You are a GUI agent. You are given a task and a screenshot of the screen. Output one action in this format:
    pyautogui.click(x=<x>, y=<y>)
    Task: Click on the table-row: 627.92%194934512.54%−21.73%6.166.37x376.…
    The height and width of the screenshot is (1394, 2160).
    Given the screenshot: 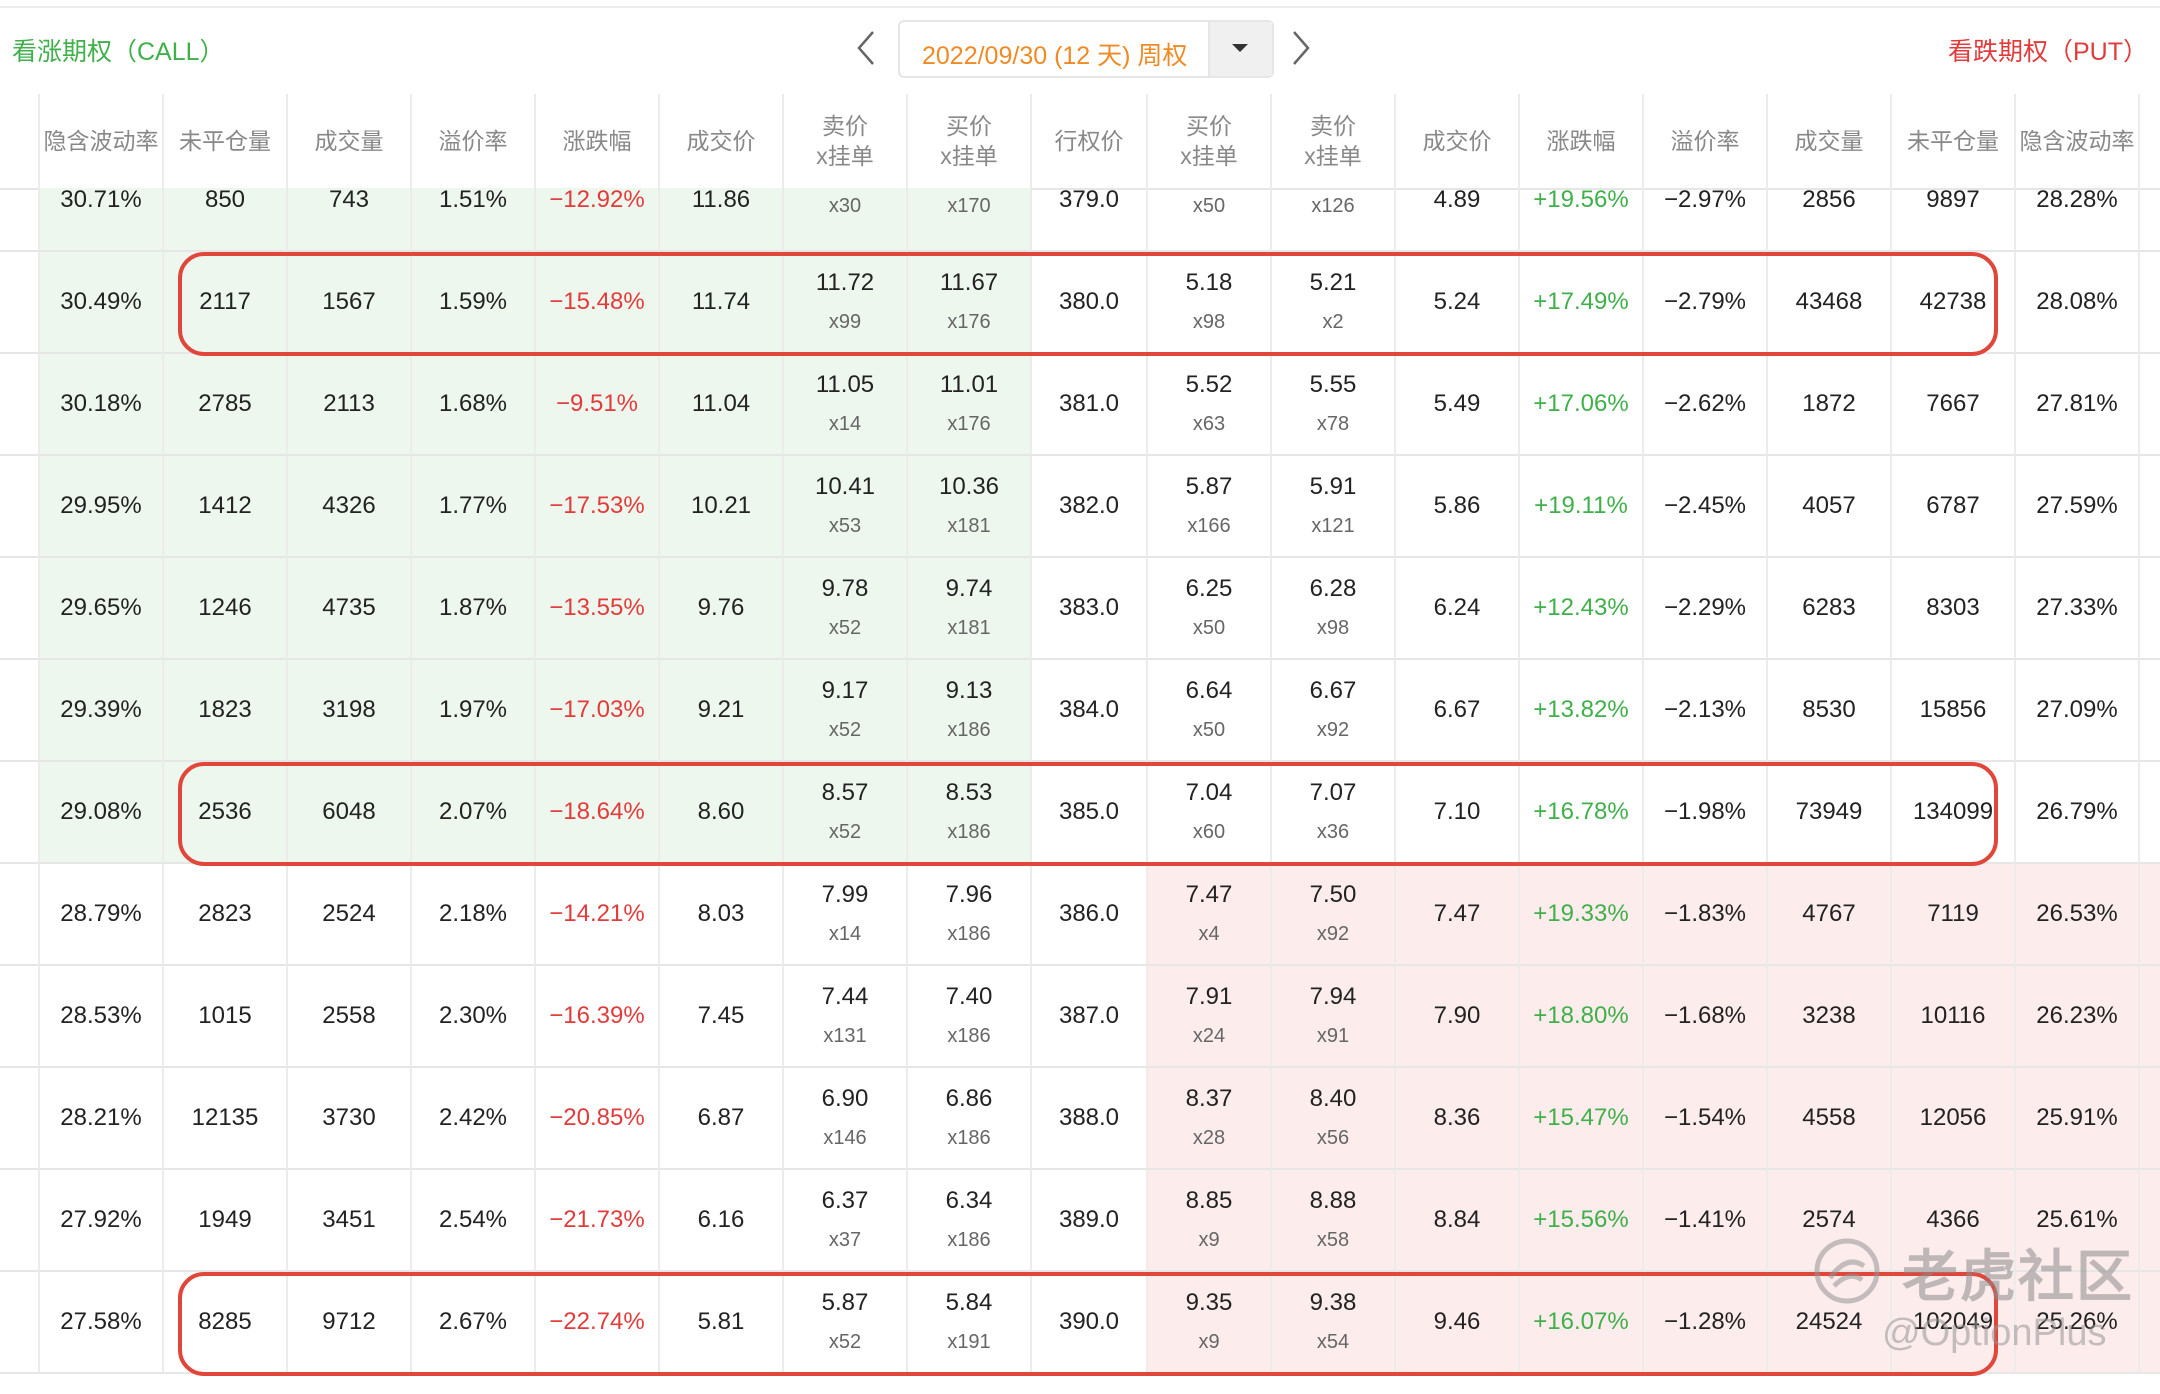 What is the action you would take?
    pyautogui.click(x=1080, y=1221)
    